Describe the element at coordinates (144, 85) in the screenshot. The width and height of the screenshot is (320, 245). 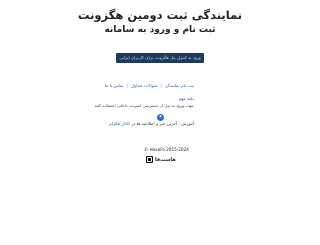
I see `faq-link: سوالات متداول` at that location.